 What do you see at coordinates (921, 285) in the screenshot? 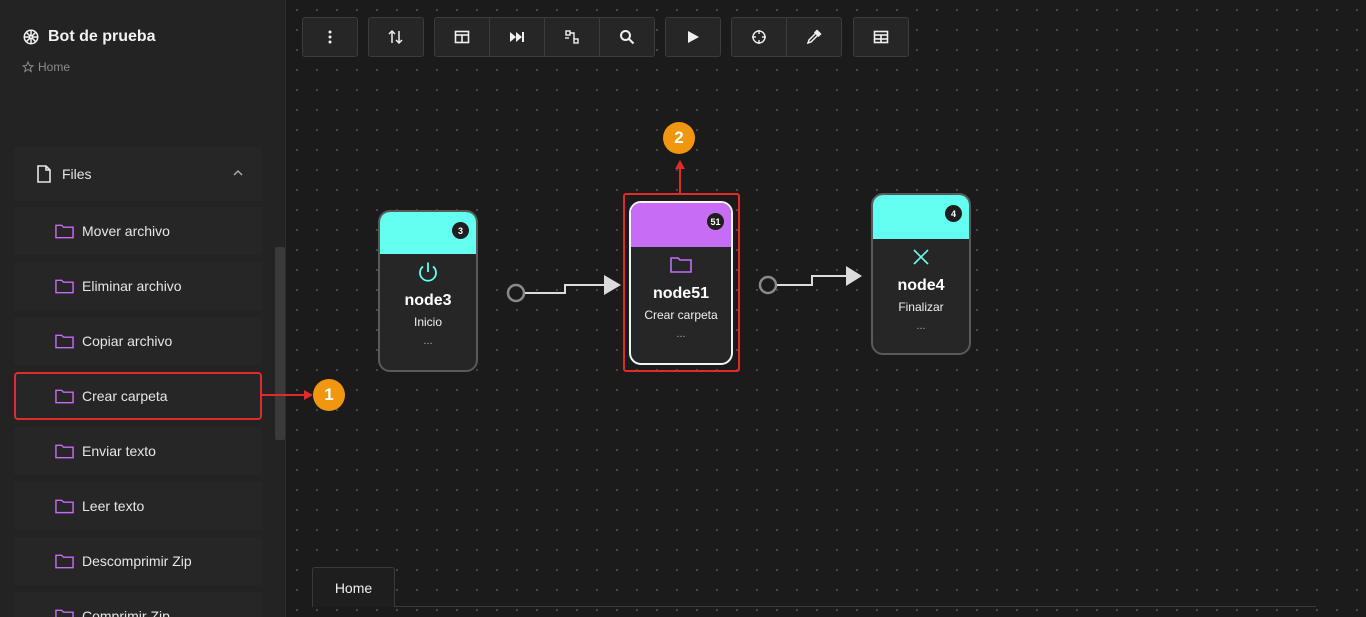
I see `node-name: node4` at bounding box center [921, 285].